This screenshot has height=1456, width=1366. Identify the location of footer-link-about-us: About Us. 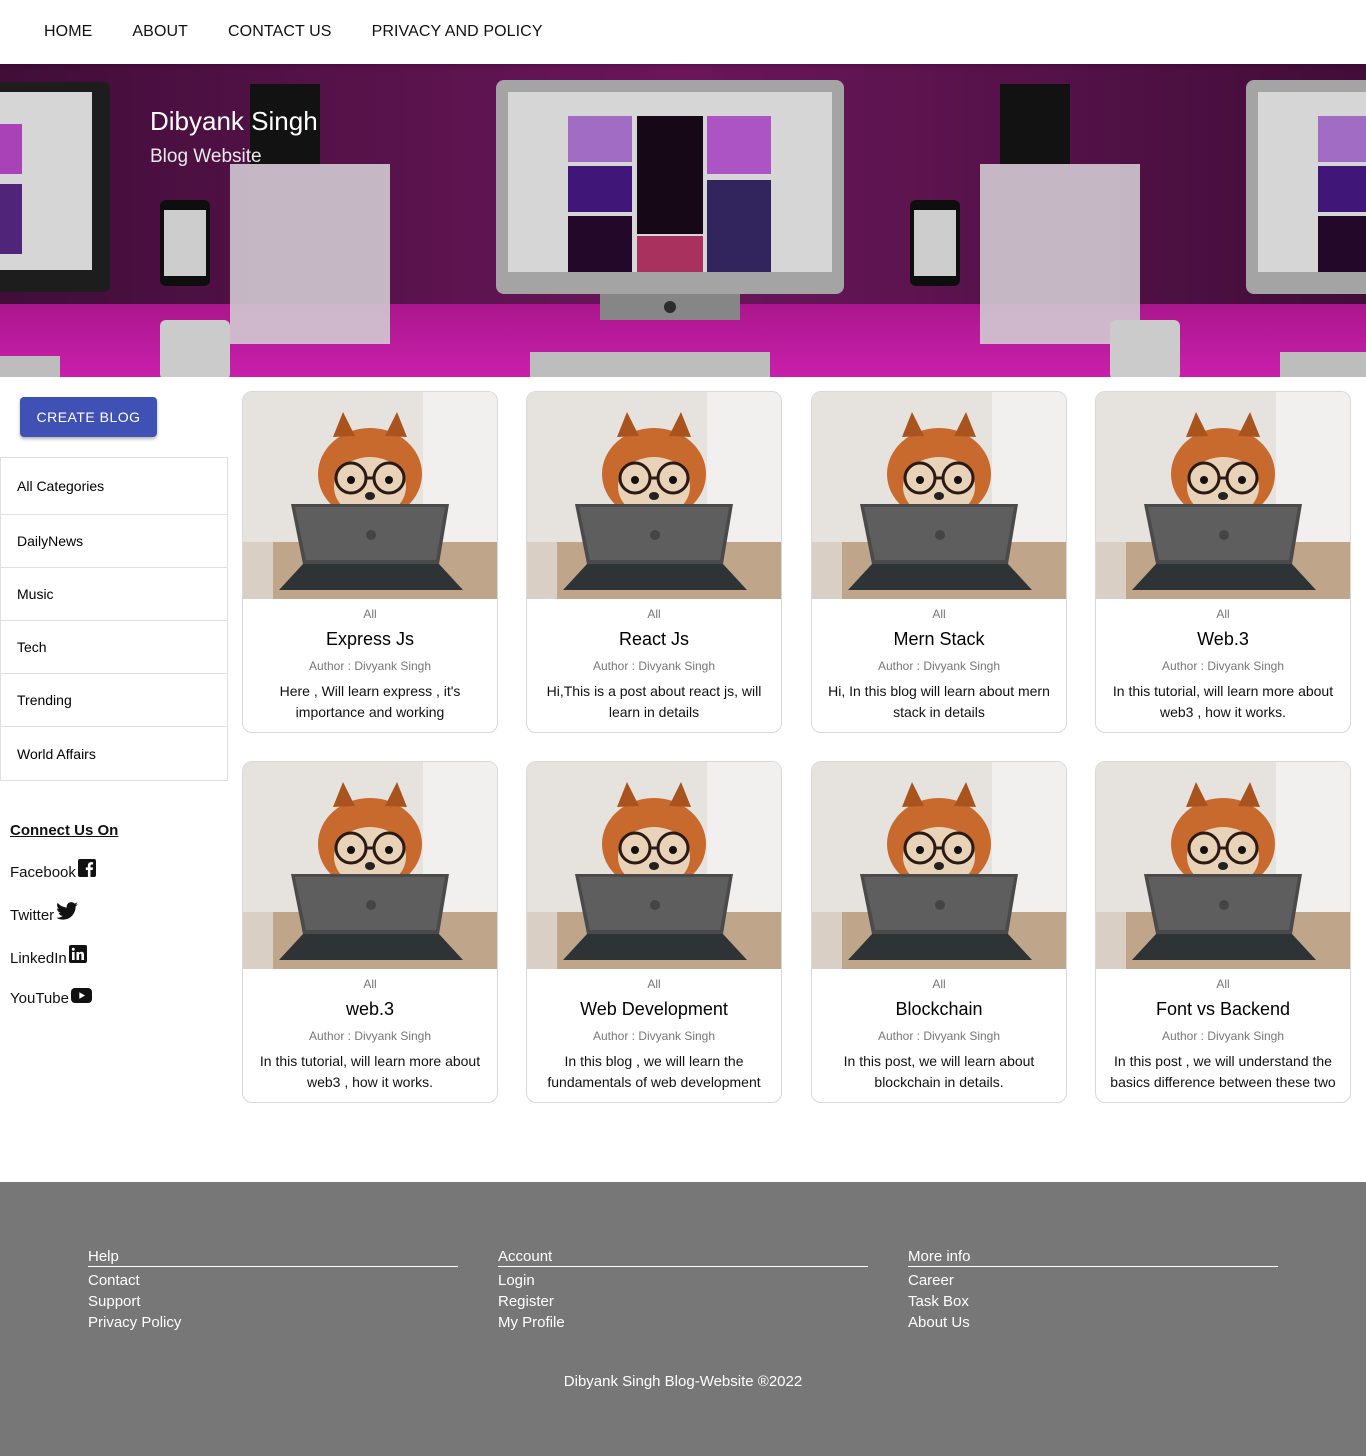
(1093, 1322).